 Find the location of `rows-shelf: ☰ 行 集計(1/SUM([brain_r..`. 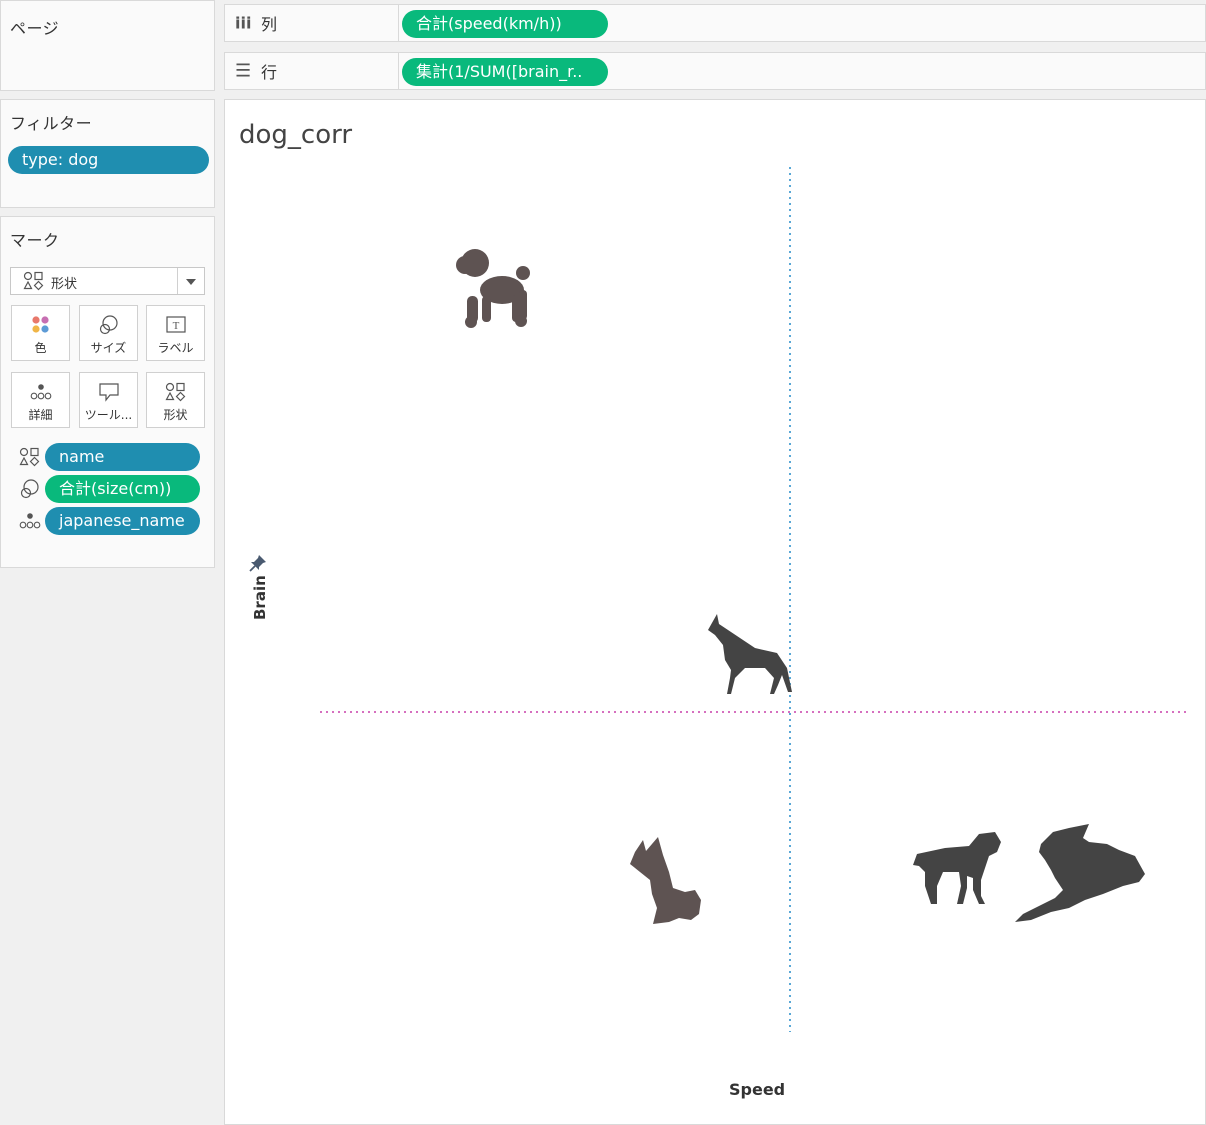

rows-shelf: ☰ 行 集計(1/SUM([brain_r.. is located at coordinates (715, 71).